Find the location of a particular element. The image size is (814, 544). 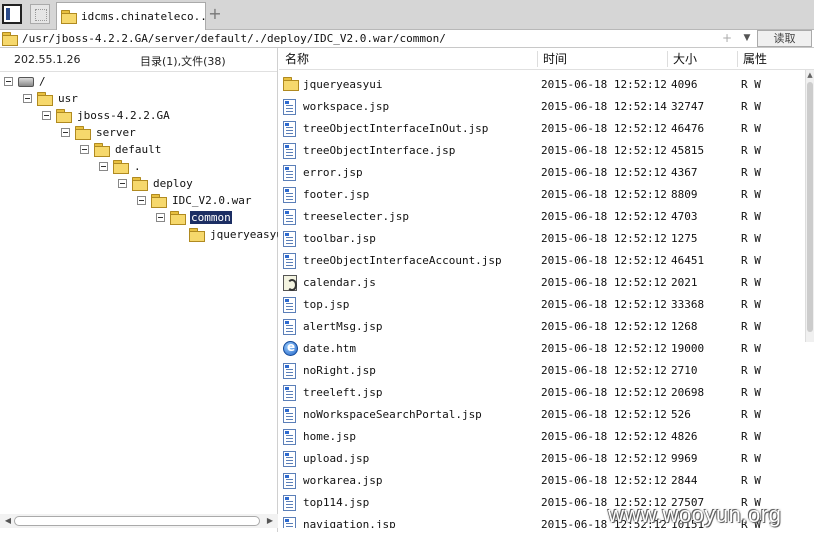

tree-node-label: deploy is located at coordinates (173, 183).